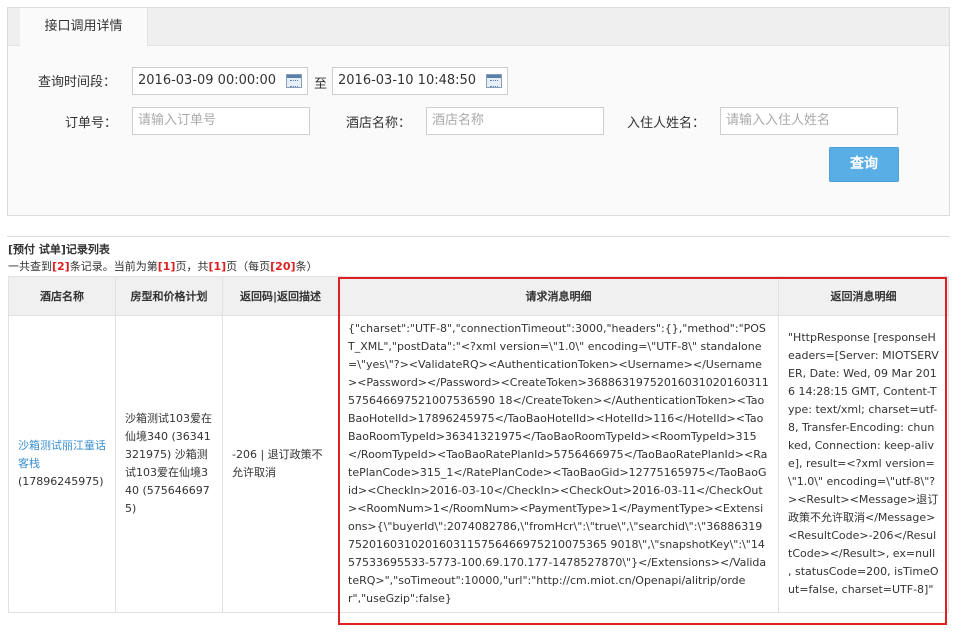 The height and width of the screenshot is (634, 962). I want to click on start-time-field: 2016-03-09 00:00:00, so click(220, 81).